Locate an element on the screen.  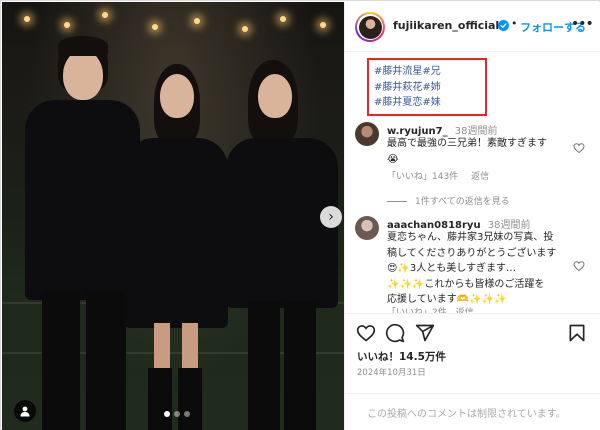
hashtag-link: #藤井萩花#姉 is located at coordinates (429, 88).